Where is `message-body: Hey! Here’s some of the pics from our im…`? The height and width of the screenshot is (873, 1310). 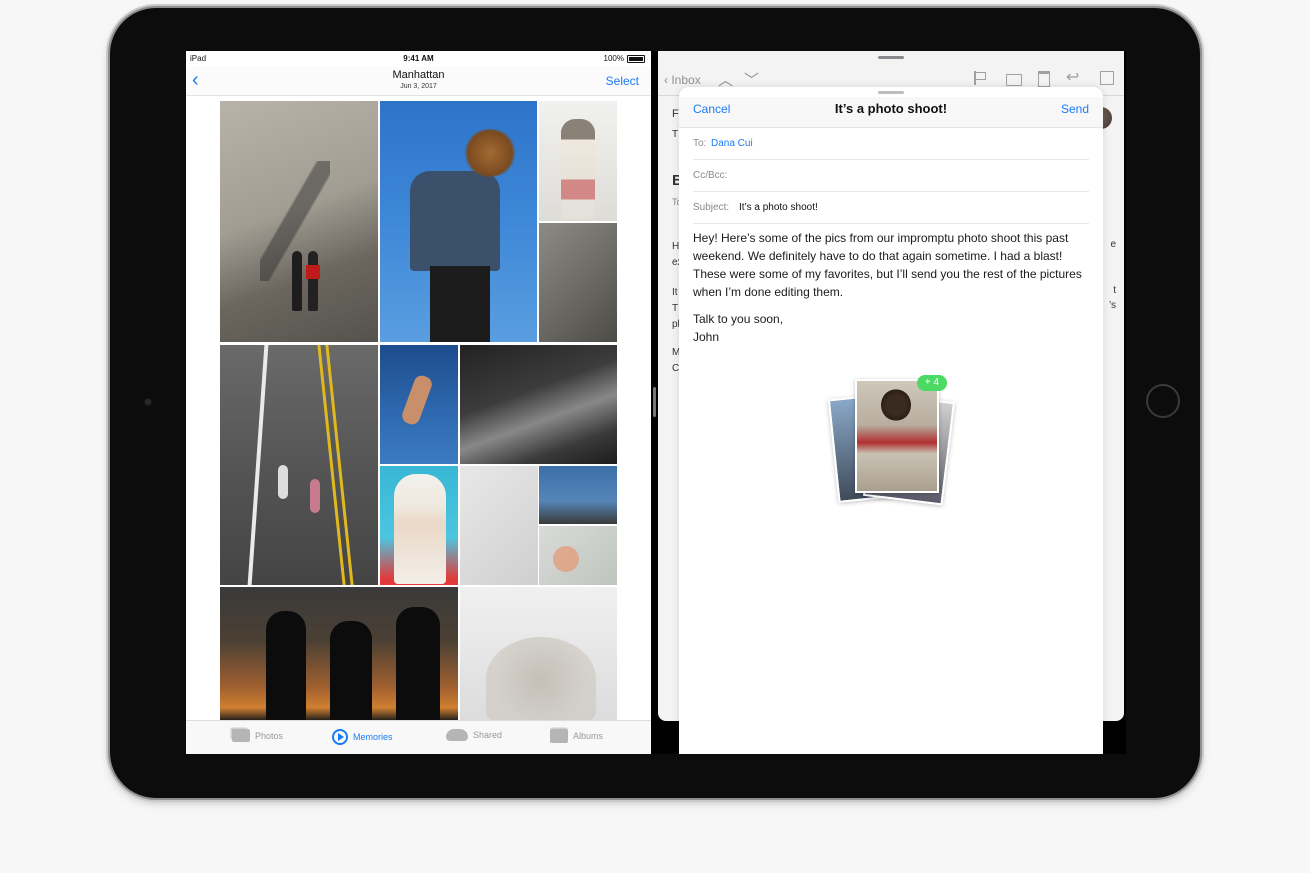 message-body: Hey! Here’s some of the pics from our im… is located at coordinates (893, 287).